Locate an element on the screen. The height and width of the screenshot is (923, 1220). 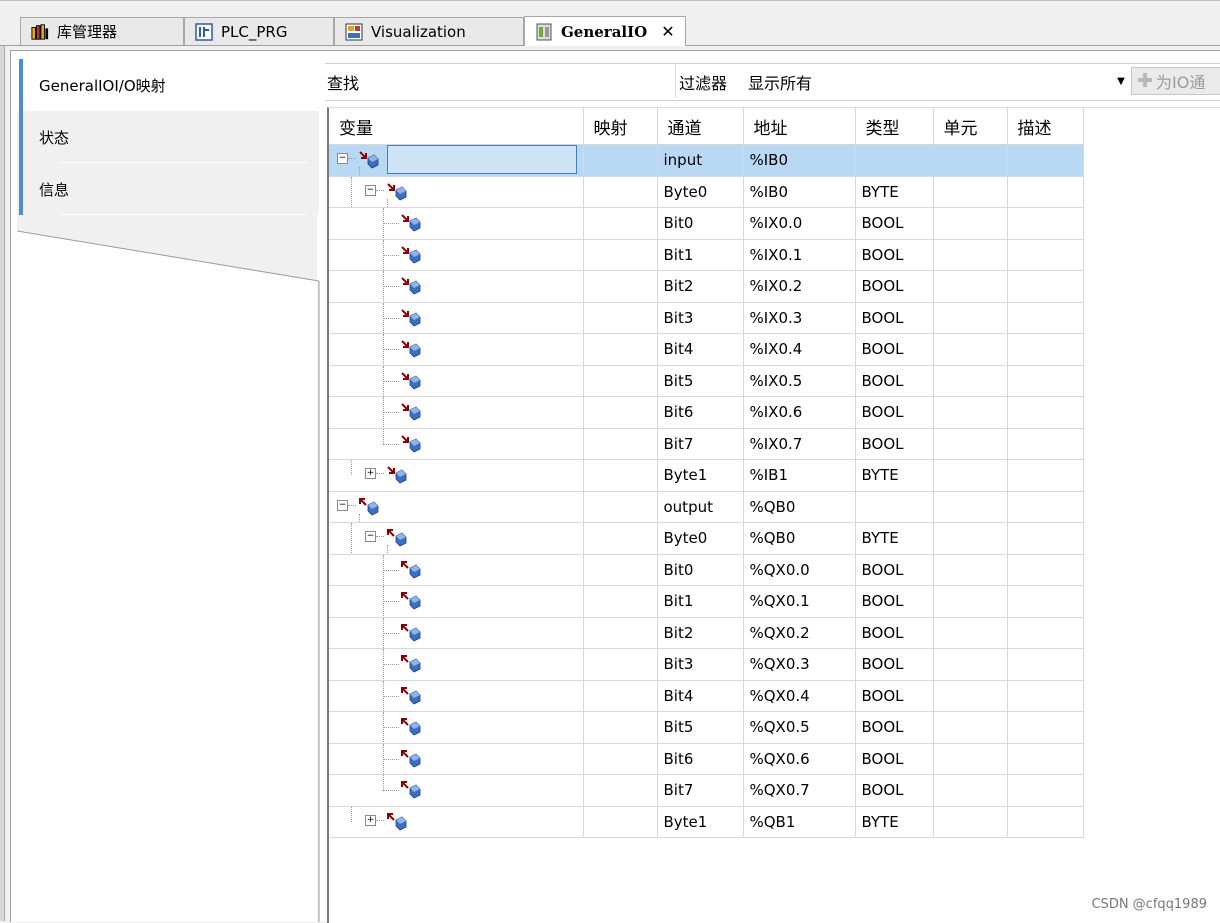
table-row: − input %IB0 is located at coordinates (706, 160).